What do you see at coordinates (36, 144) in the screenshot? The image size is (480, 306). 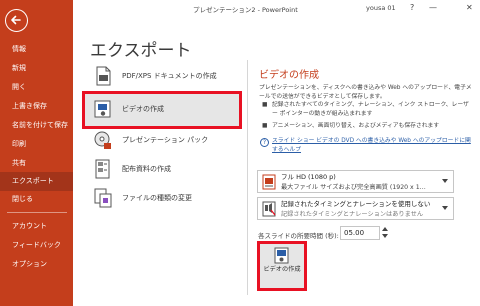 I see `sidebar-item-print: 印刷` at bounding box center [36, 144].